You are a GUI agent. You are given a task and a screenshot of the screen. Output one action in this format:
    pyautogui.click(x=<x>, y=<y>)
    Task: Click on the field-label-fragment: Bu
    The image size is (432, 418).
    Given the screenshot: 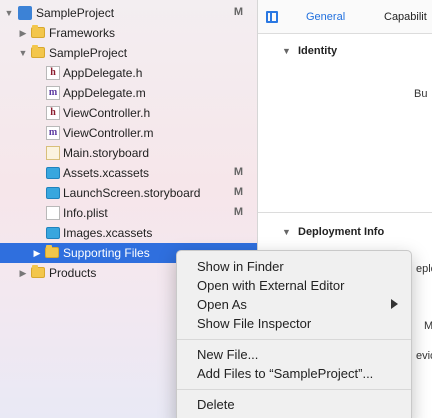 What is the action you would take?
    pyautogui.click(x=421, y=94)
    